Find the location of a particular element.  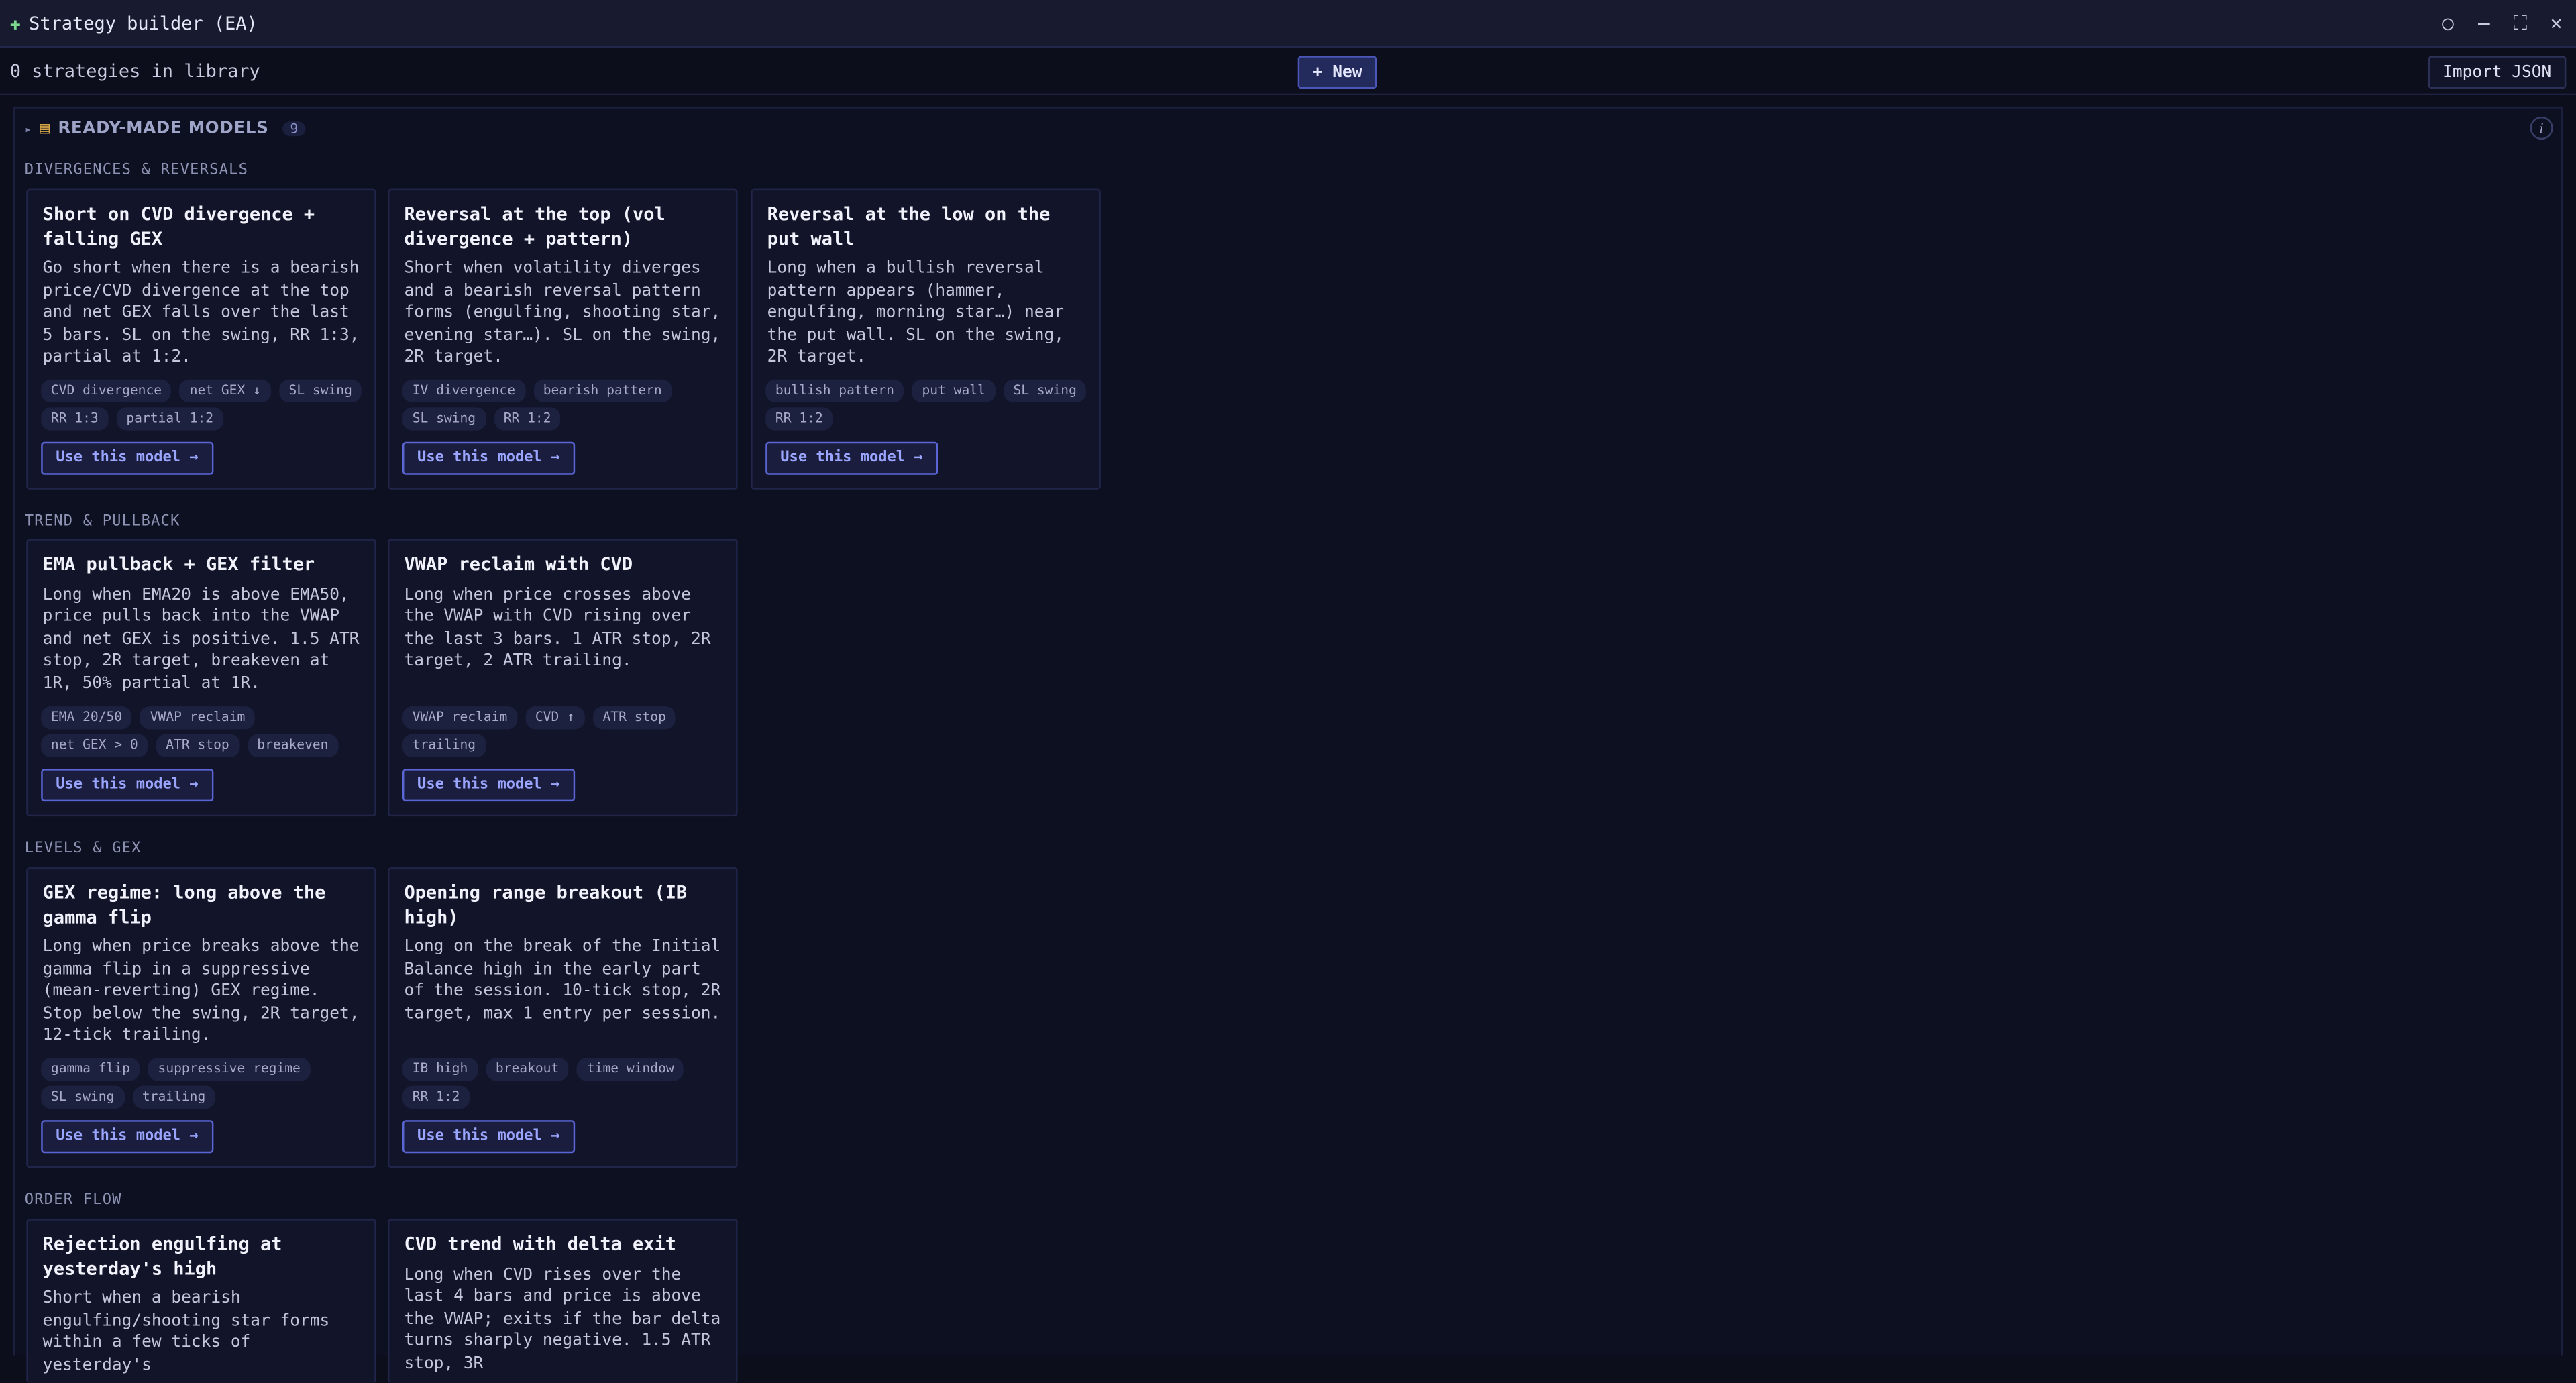

puzzle-icon: ✚ is located at coordinates (15, 23).